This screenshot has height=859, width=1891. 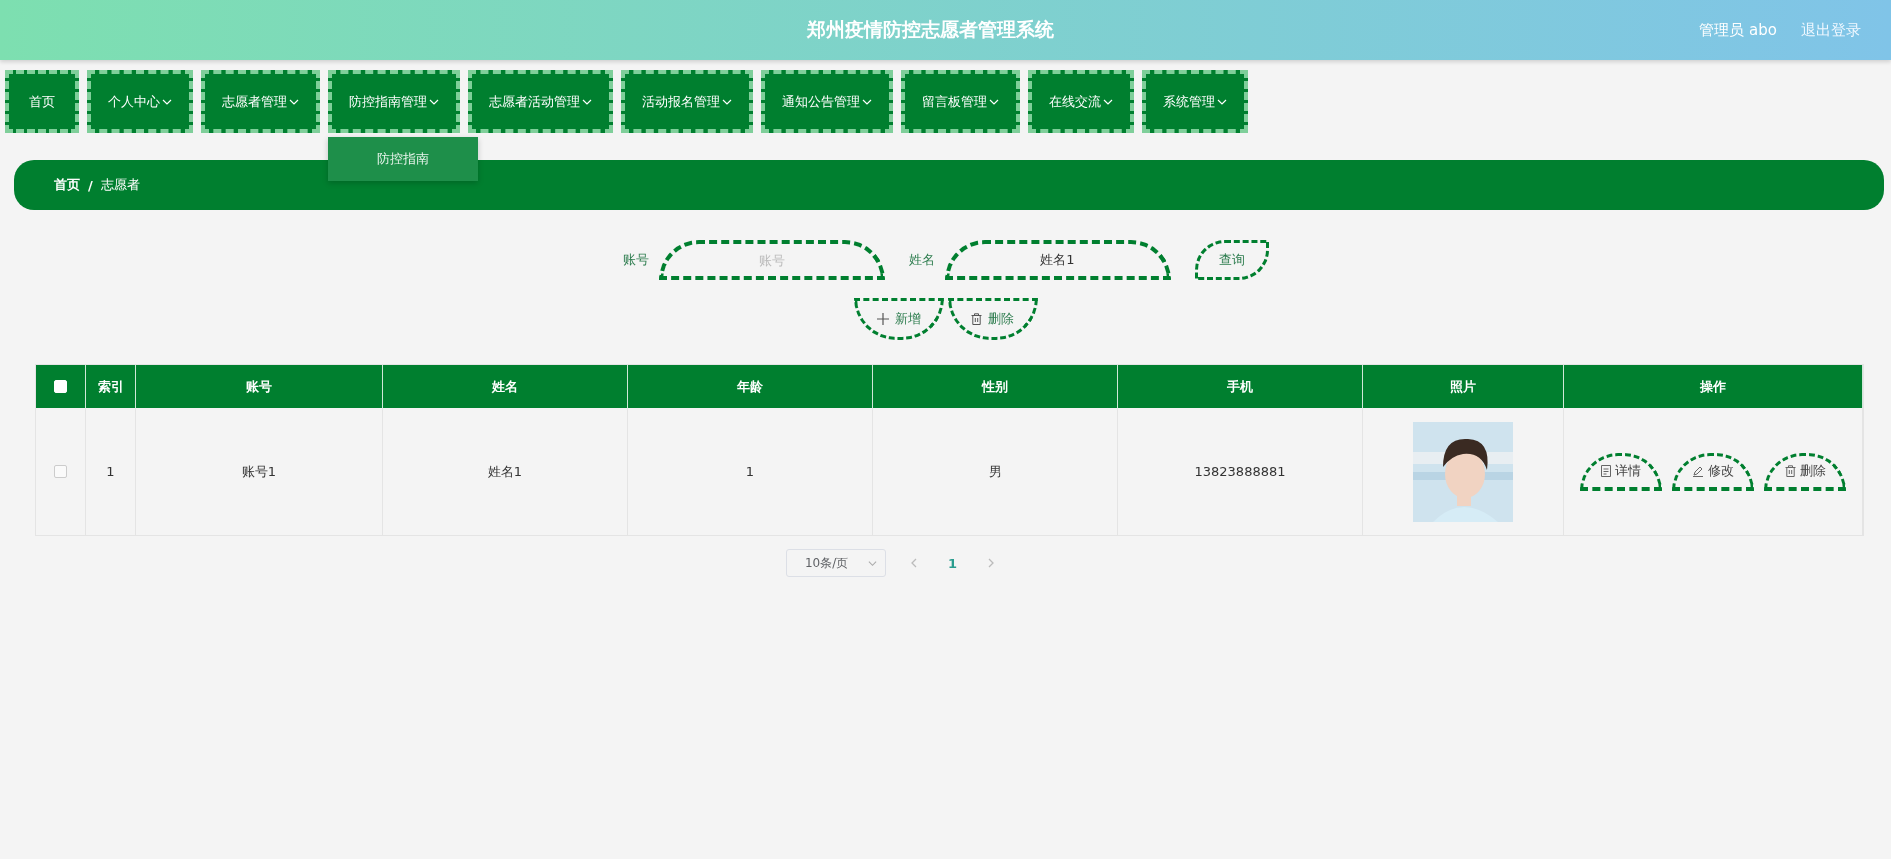 What do you see at coordinates (140, 101) in the screenshot?
I see `nav-menu-item: 个人中心` at bounding box center [140, 101].